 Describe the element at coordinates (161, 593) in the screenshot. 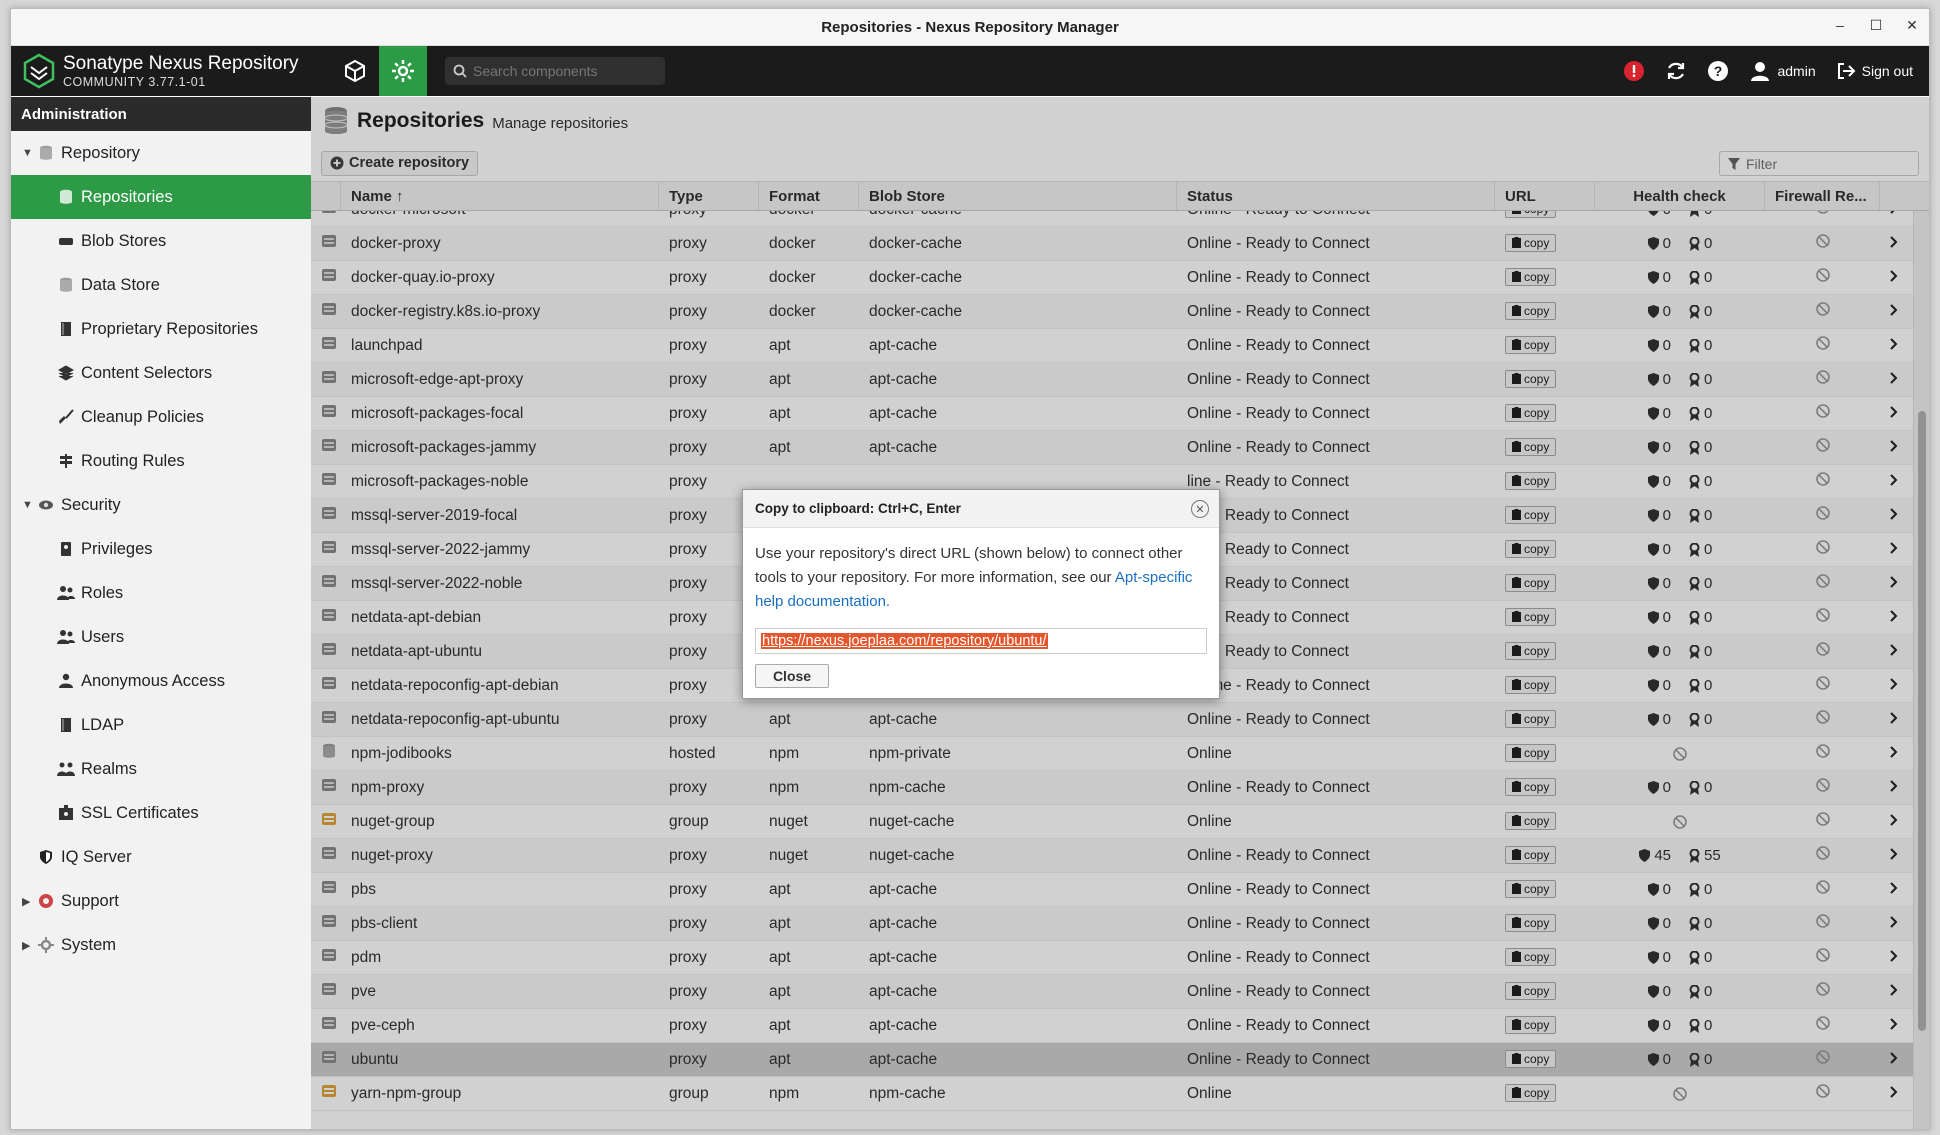

I see `sidebar-item-roles: Roles` at that location.